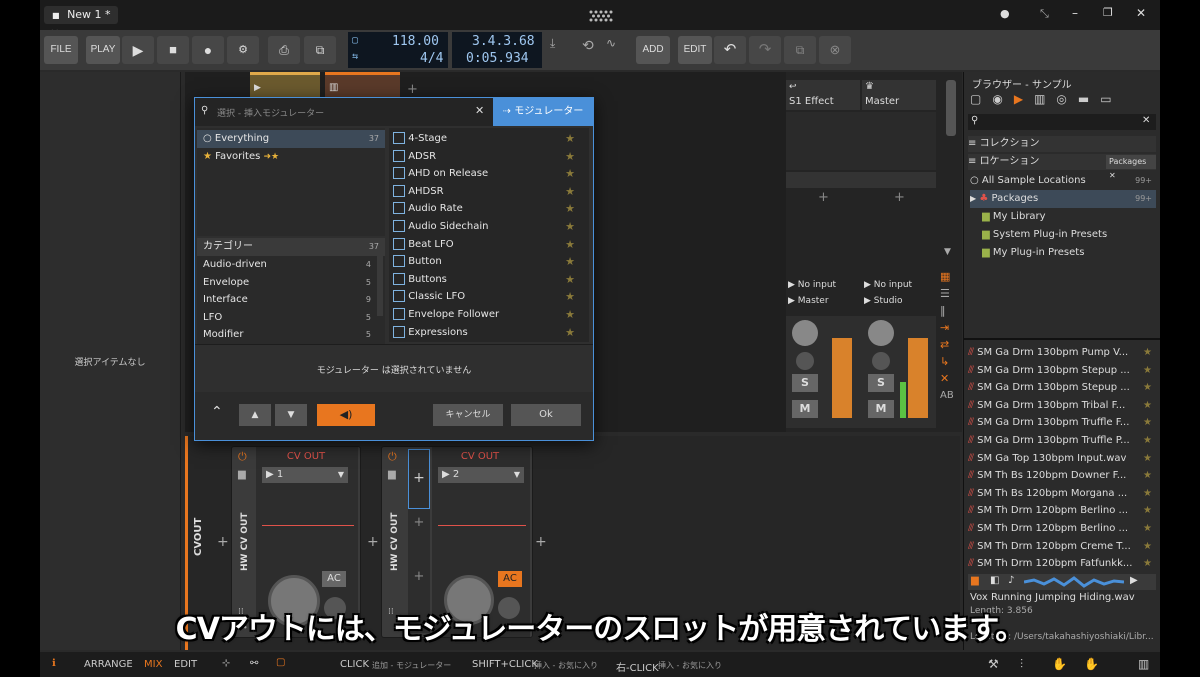 The height and width of the screenshot is (677, 1200). Describe the element at coordinates (900, 301) in the screenshot. I see `output-select: ▶ Studio` at that location.